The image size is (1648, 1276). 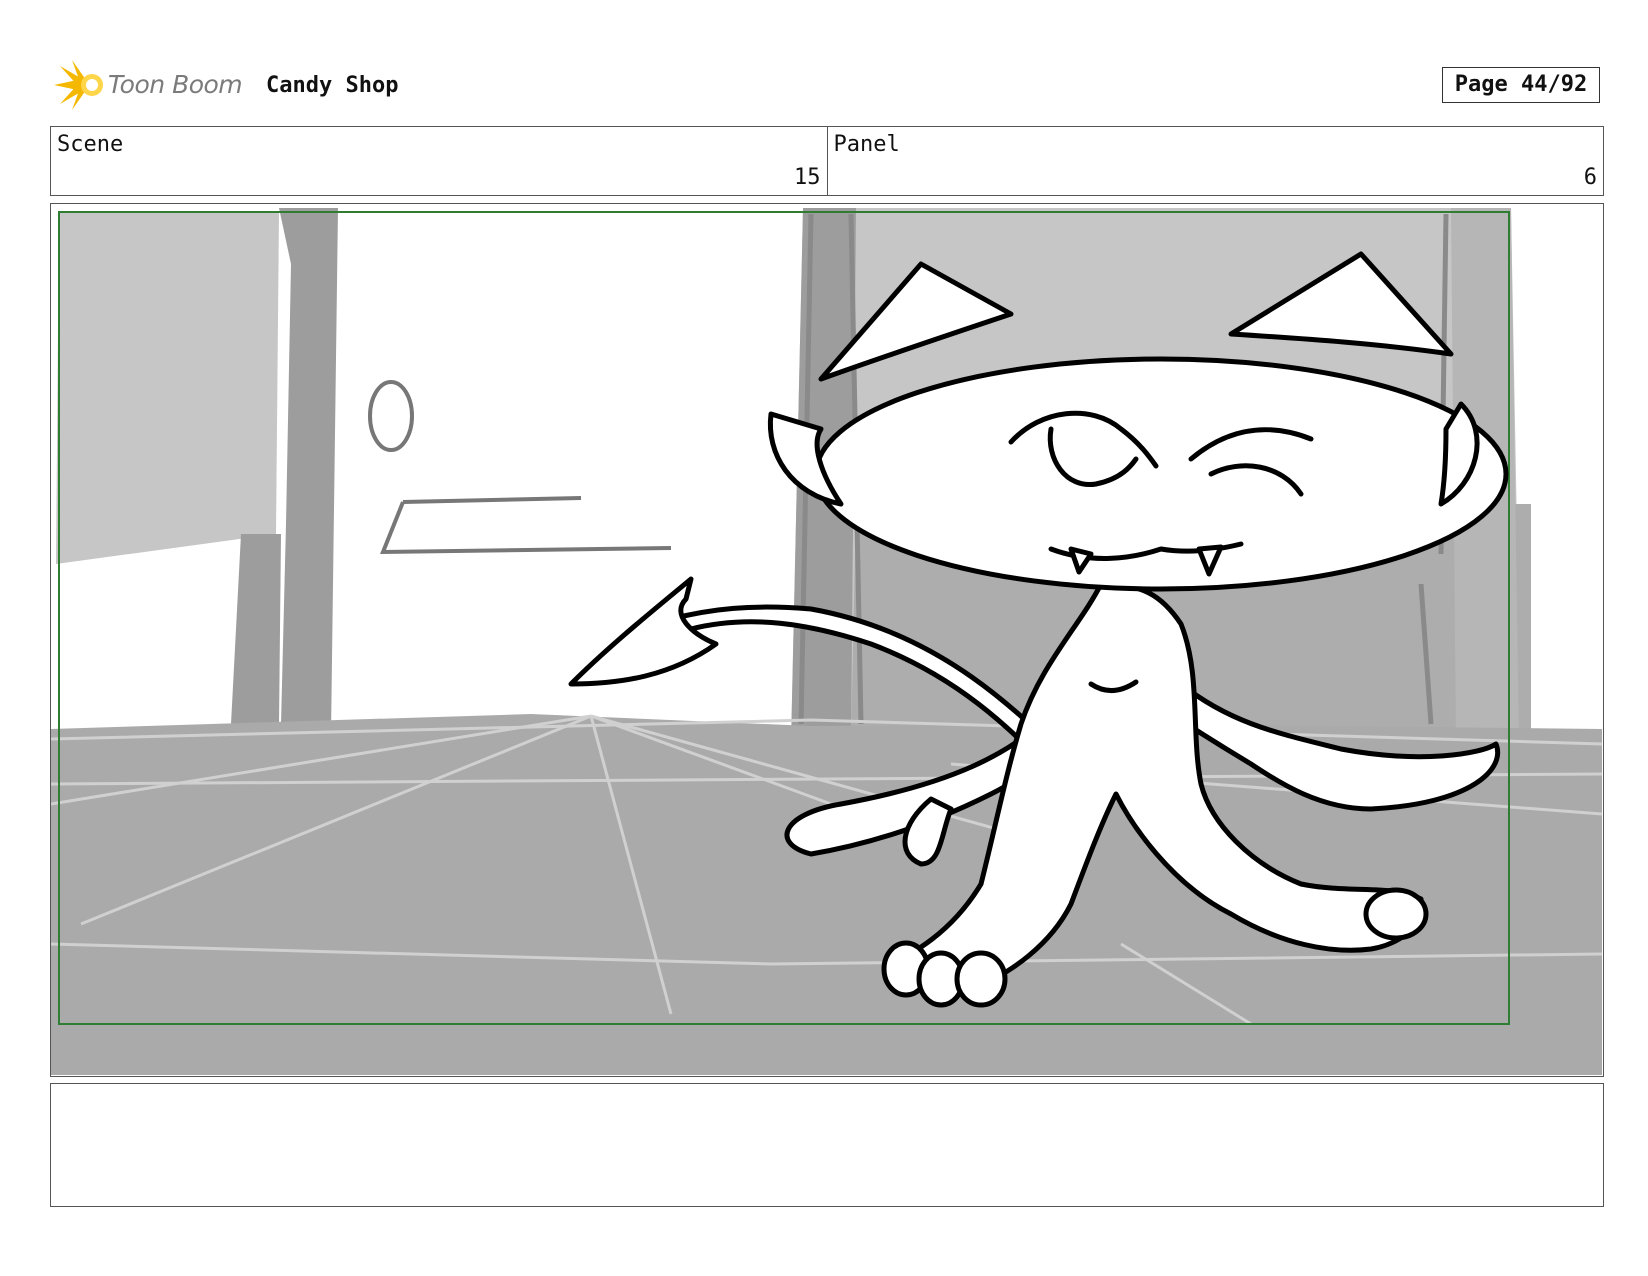 What do you see at coordinates (866, 144) in the screenshot?
I see `panel-label: Panel` at bounding box center [866, 144].